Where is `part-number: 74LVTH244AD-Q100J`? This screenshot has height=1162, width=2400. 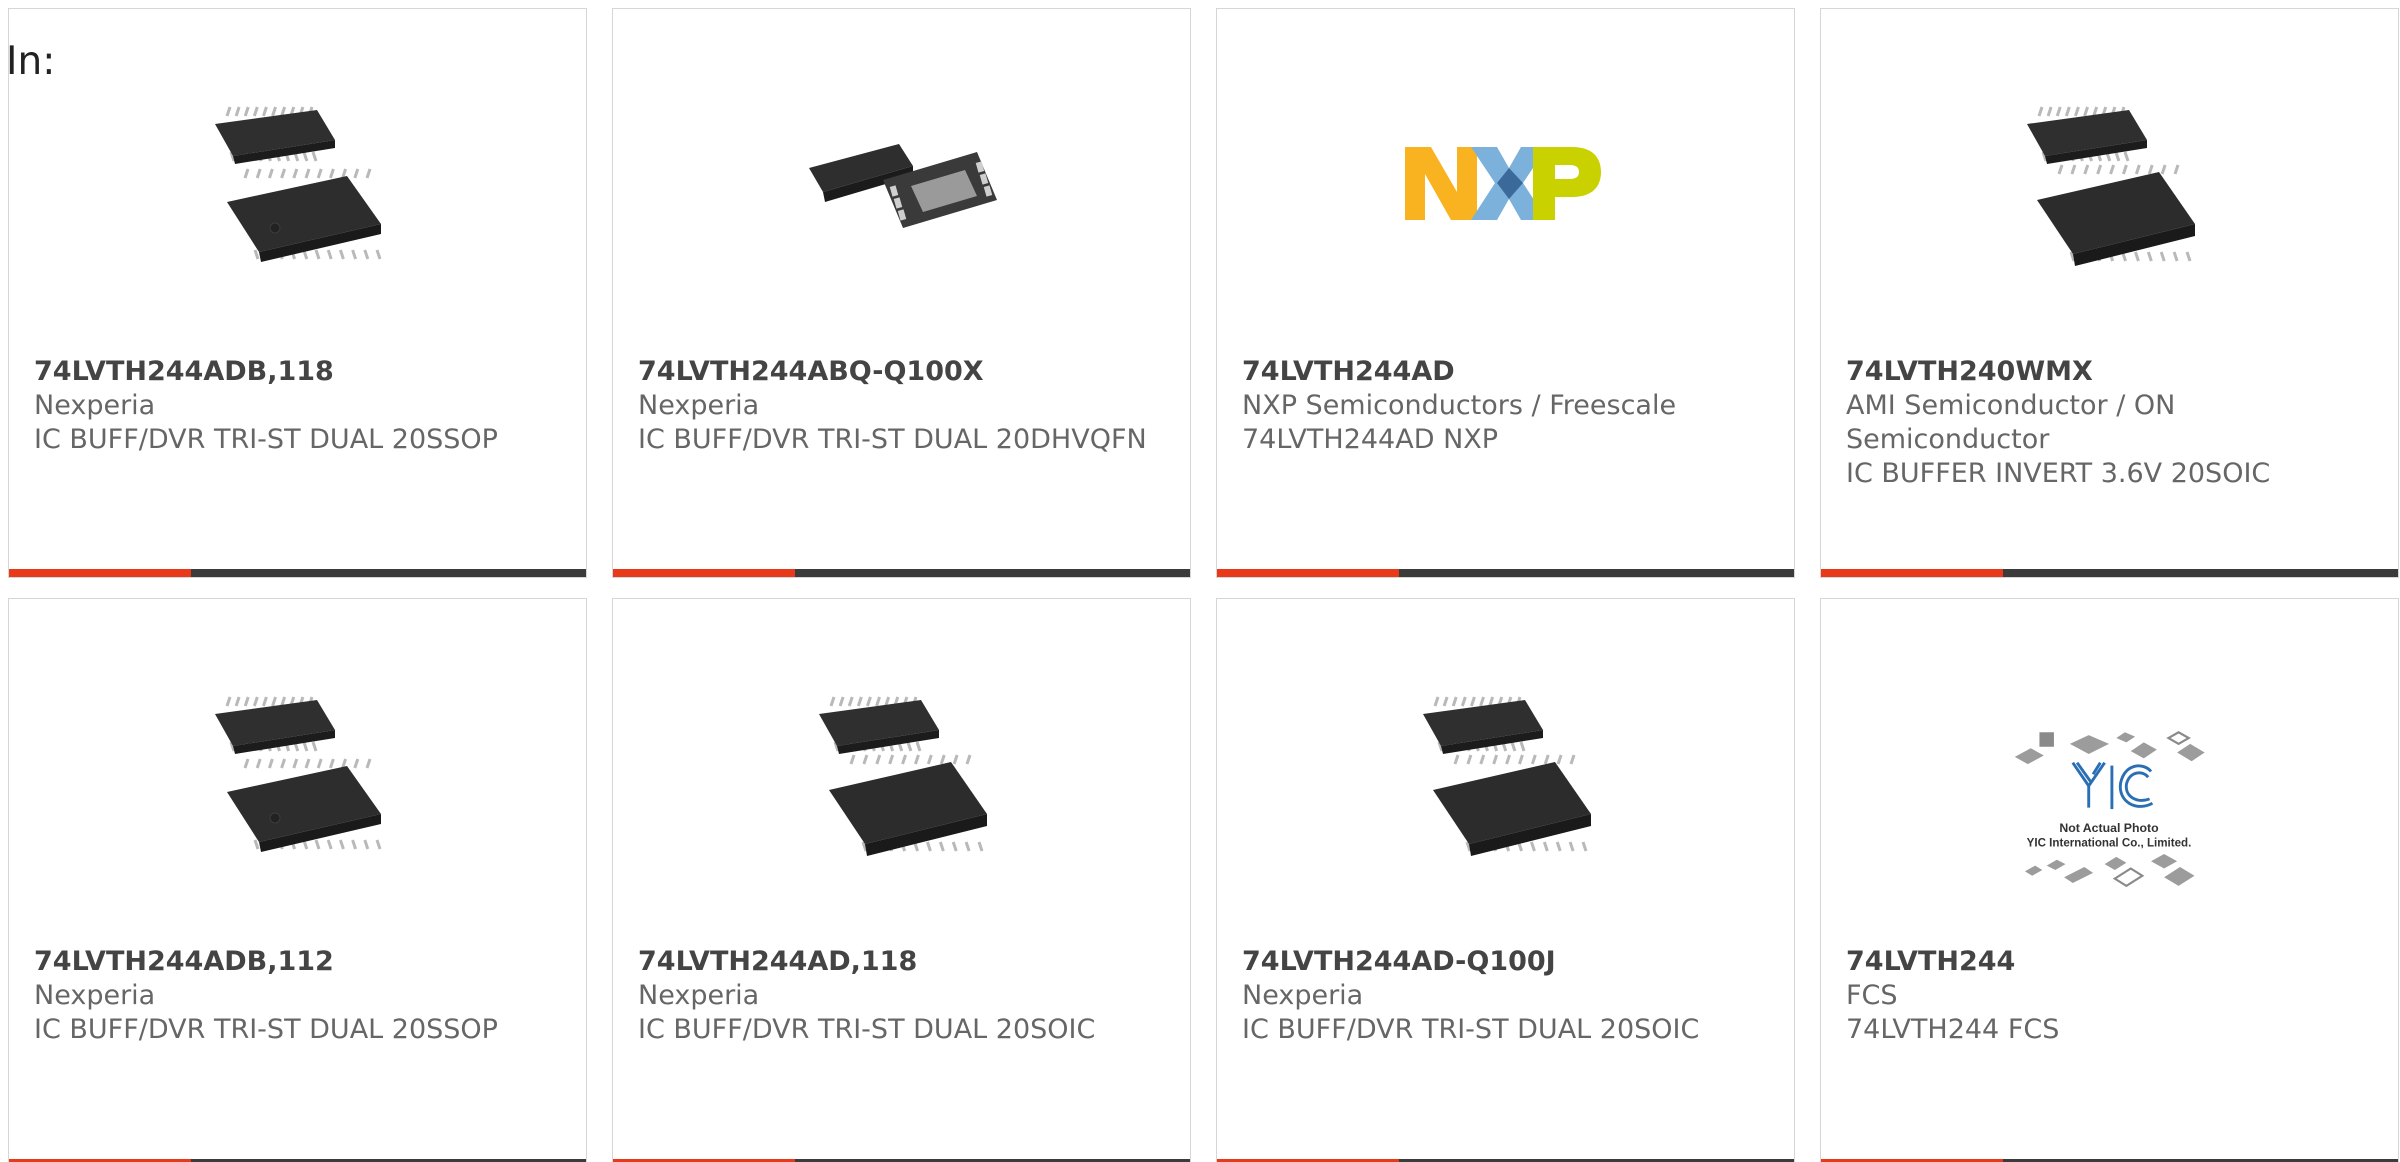 part-number: 74LVTH244AD-Q100J is located at coordinates (1508, 962).